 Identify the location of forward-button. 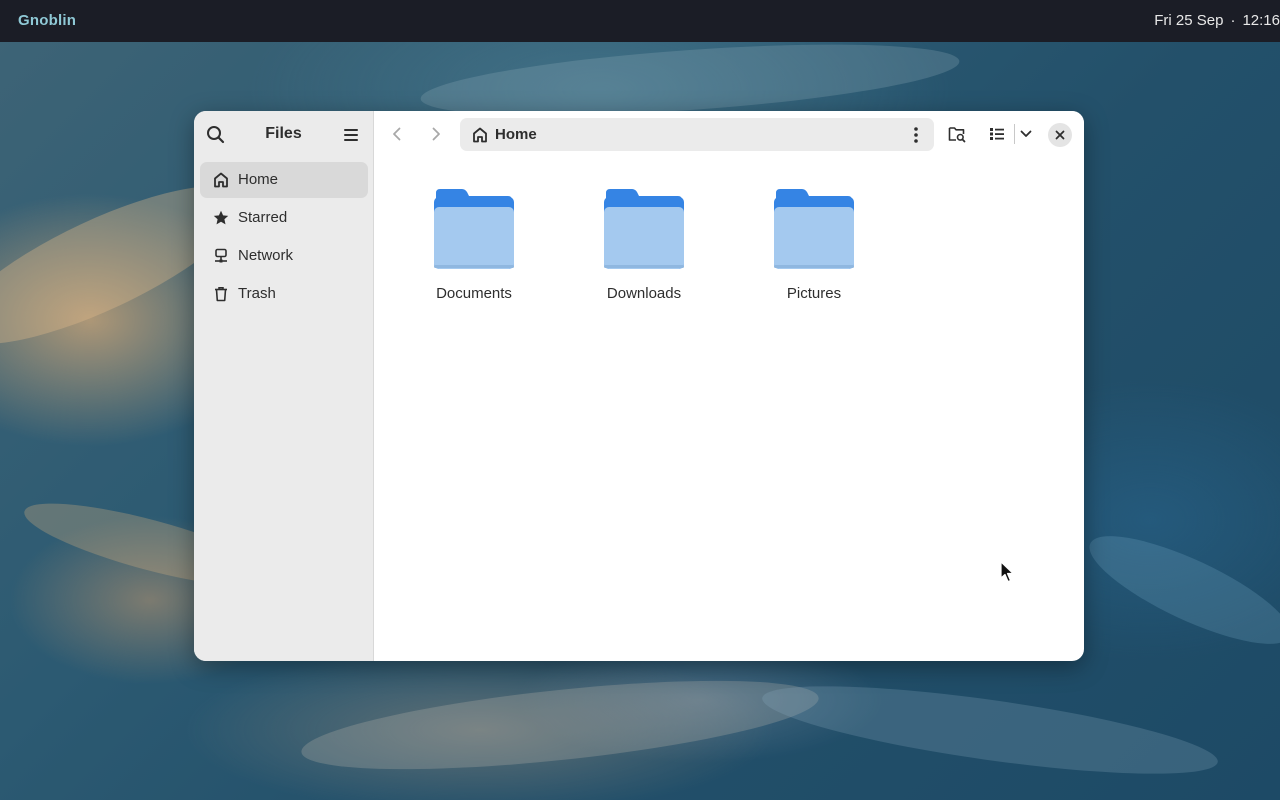
(436, 134).